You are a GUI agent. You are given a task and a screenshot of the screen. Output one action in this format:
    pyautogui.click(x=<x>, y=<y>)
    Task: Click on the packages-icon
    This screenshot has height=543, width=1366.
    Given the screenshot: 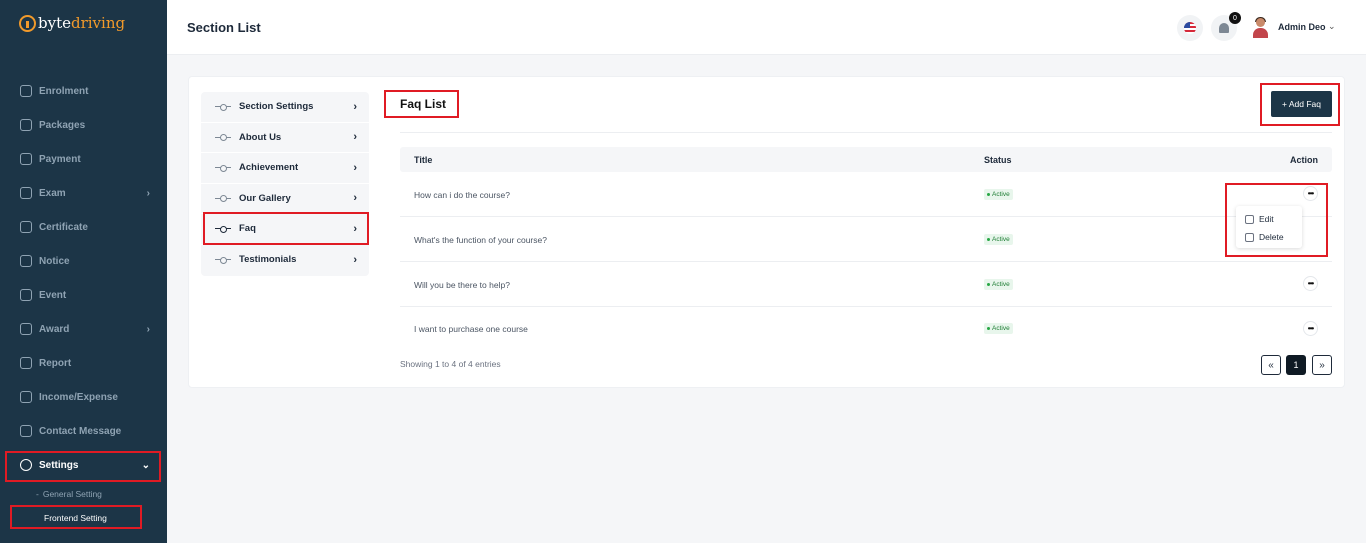 What is the action you would take?
    pyautogui.click(x=26, y=125)
    